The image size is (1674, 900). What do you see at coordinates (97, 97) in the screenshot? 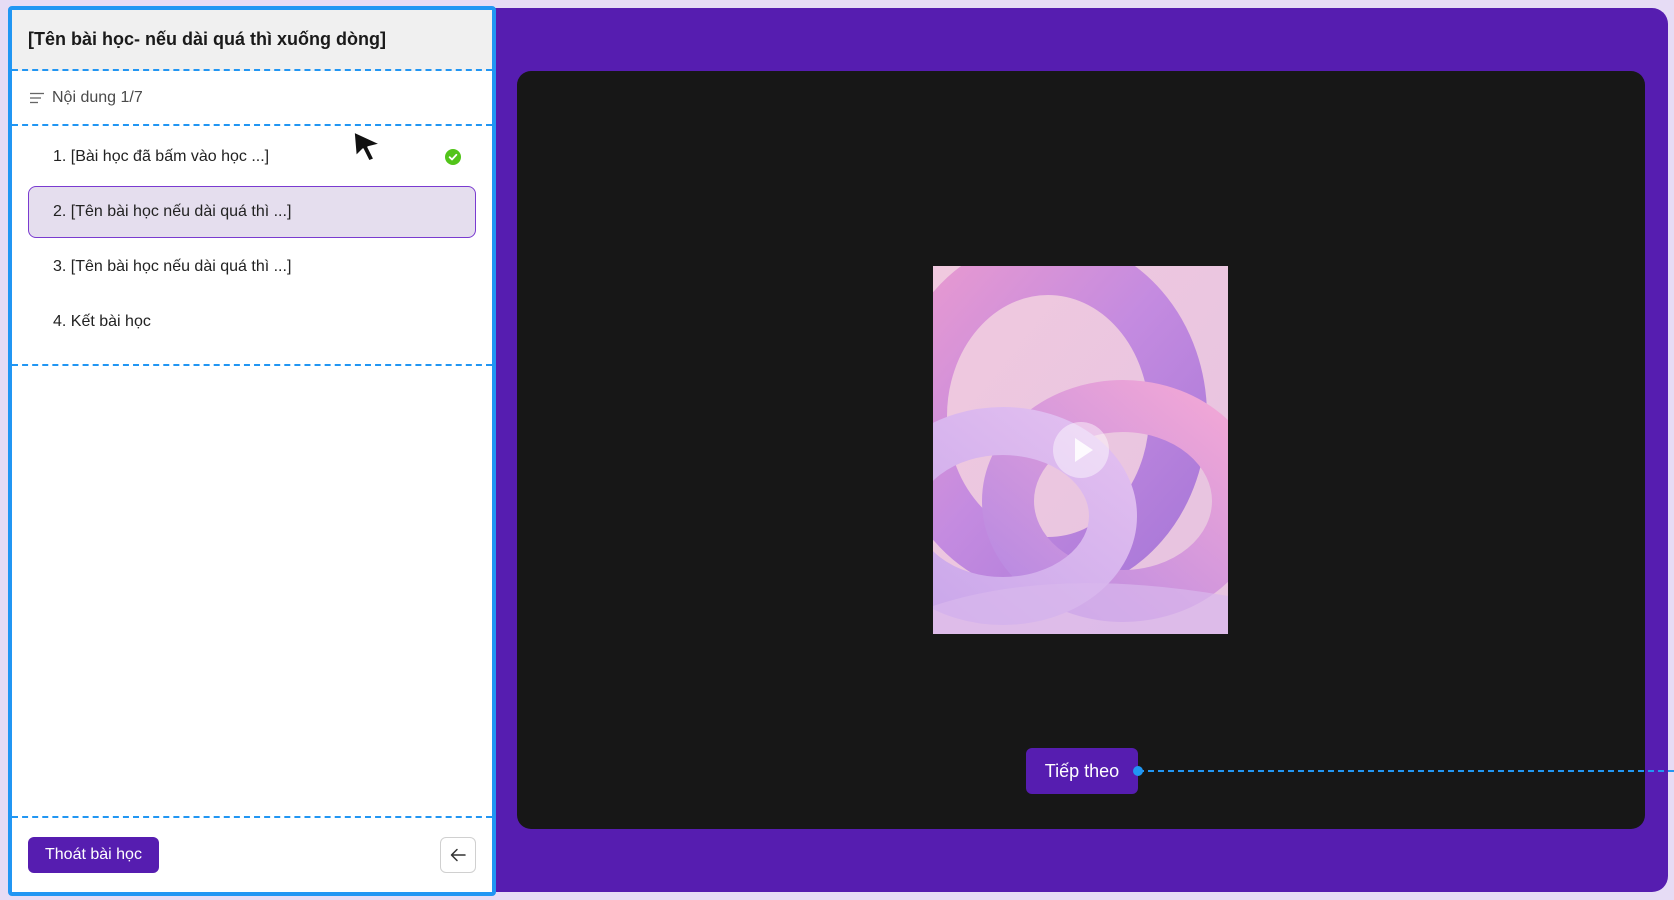
I see `content-progress-label: Nội dung 1/7` at bounding box center [97, 97].